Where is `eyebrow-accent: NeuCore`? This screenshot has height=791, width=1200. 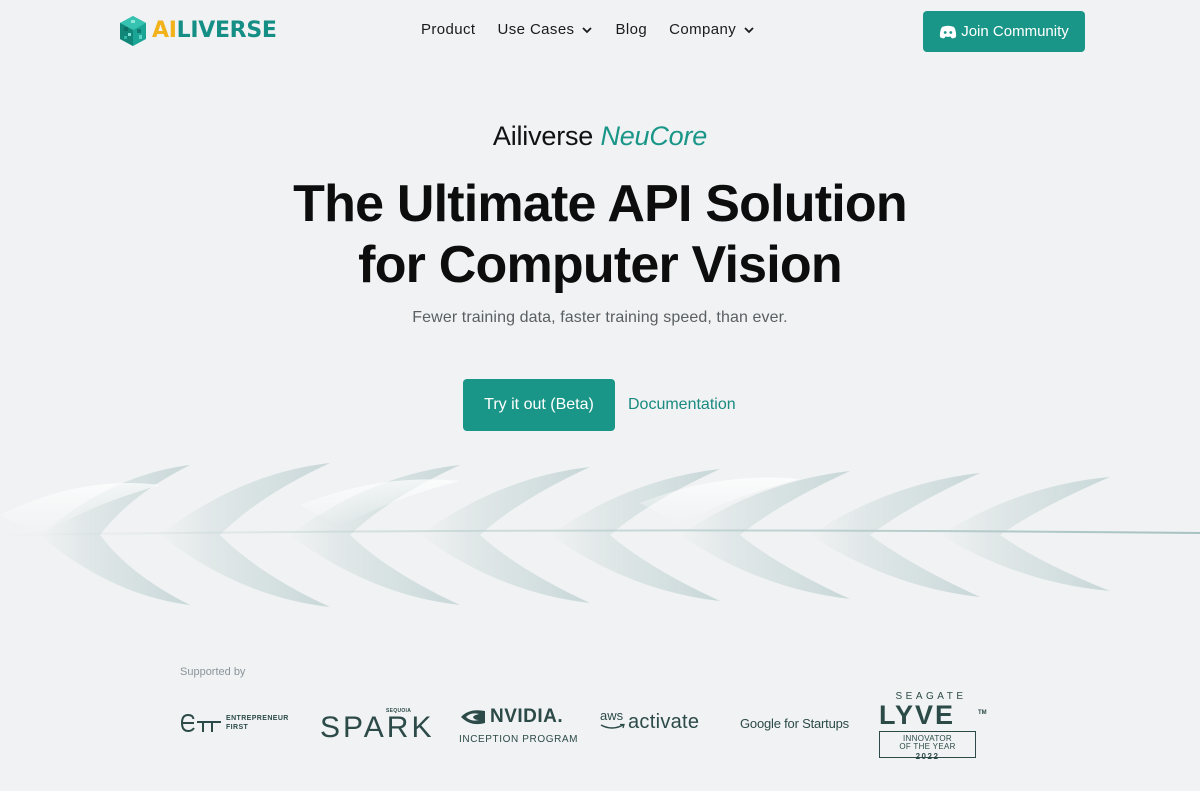
eyebrow-accent: NeuCore is located at coordinates (654, 136).